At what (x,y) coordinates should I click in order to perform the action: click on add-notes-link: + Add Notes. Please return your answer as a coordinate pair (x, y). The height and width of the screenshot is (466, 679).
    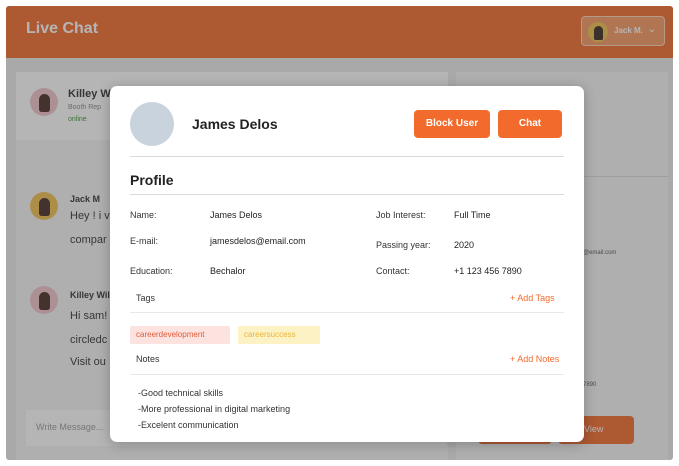
    Looking at the image, I should click on (534, 359).